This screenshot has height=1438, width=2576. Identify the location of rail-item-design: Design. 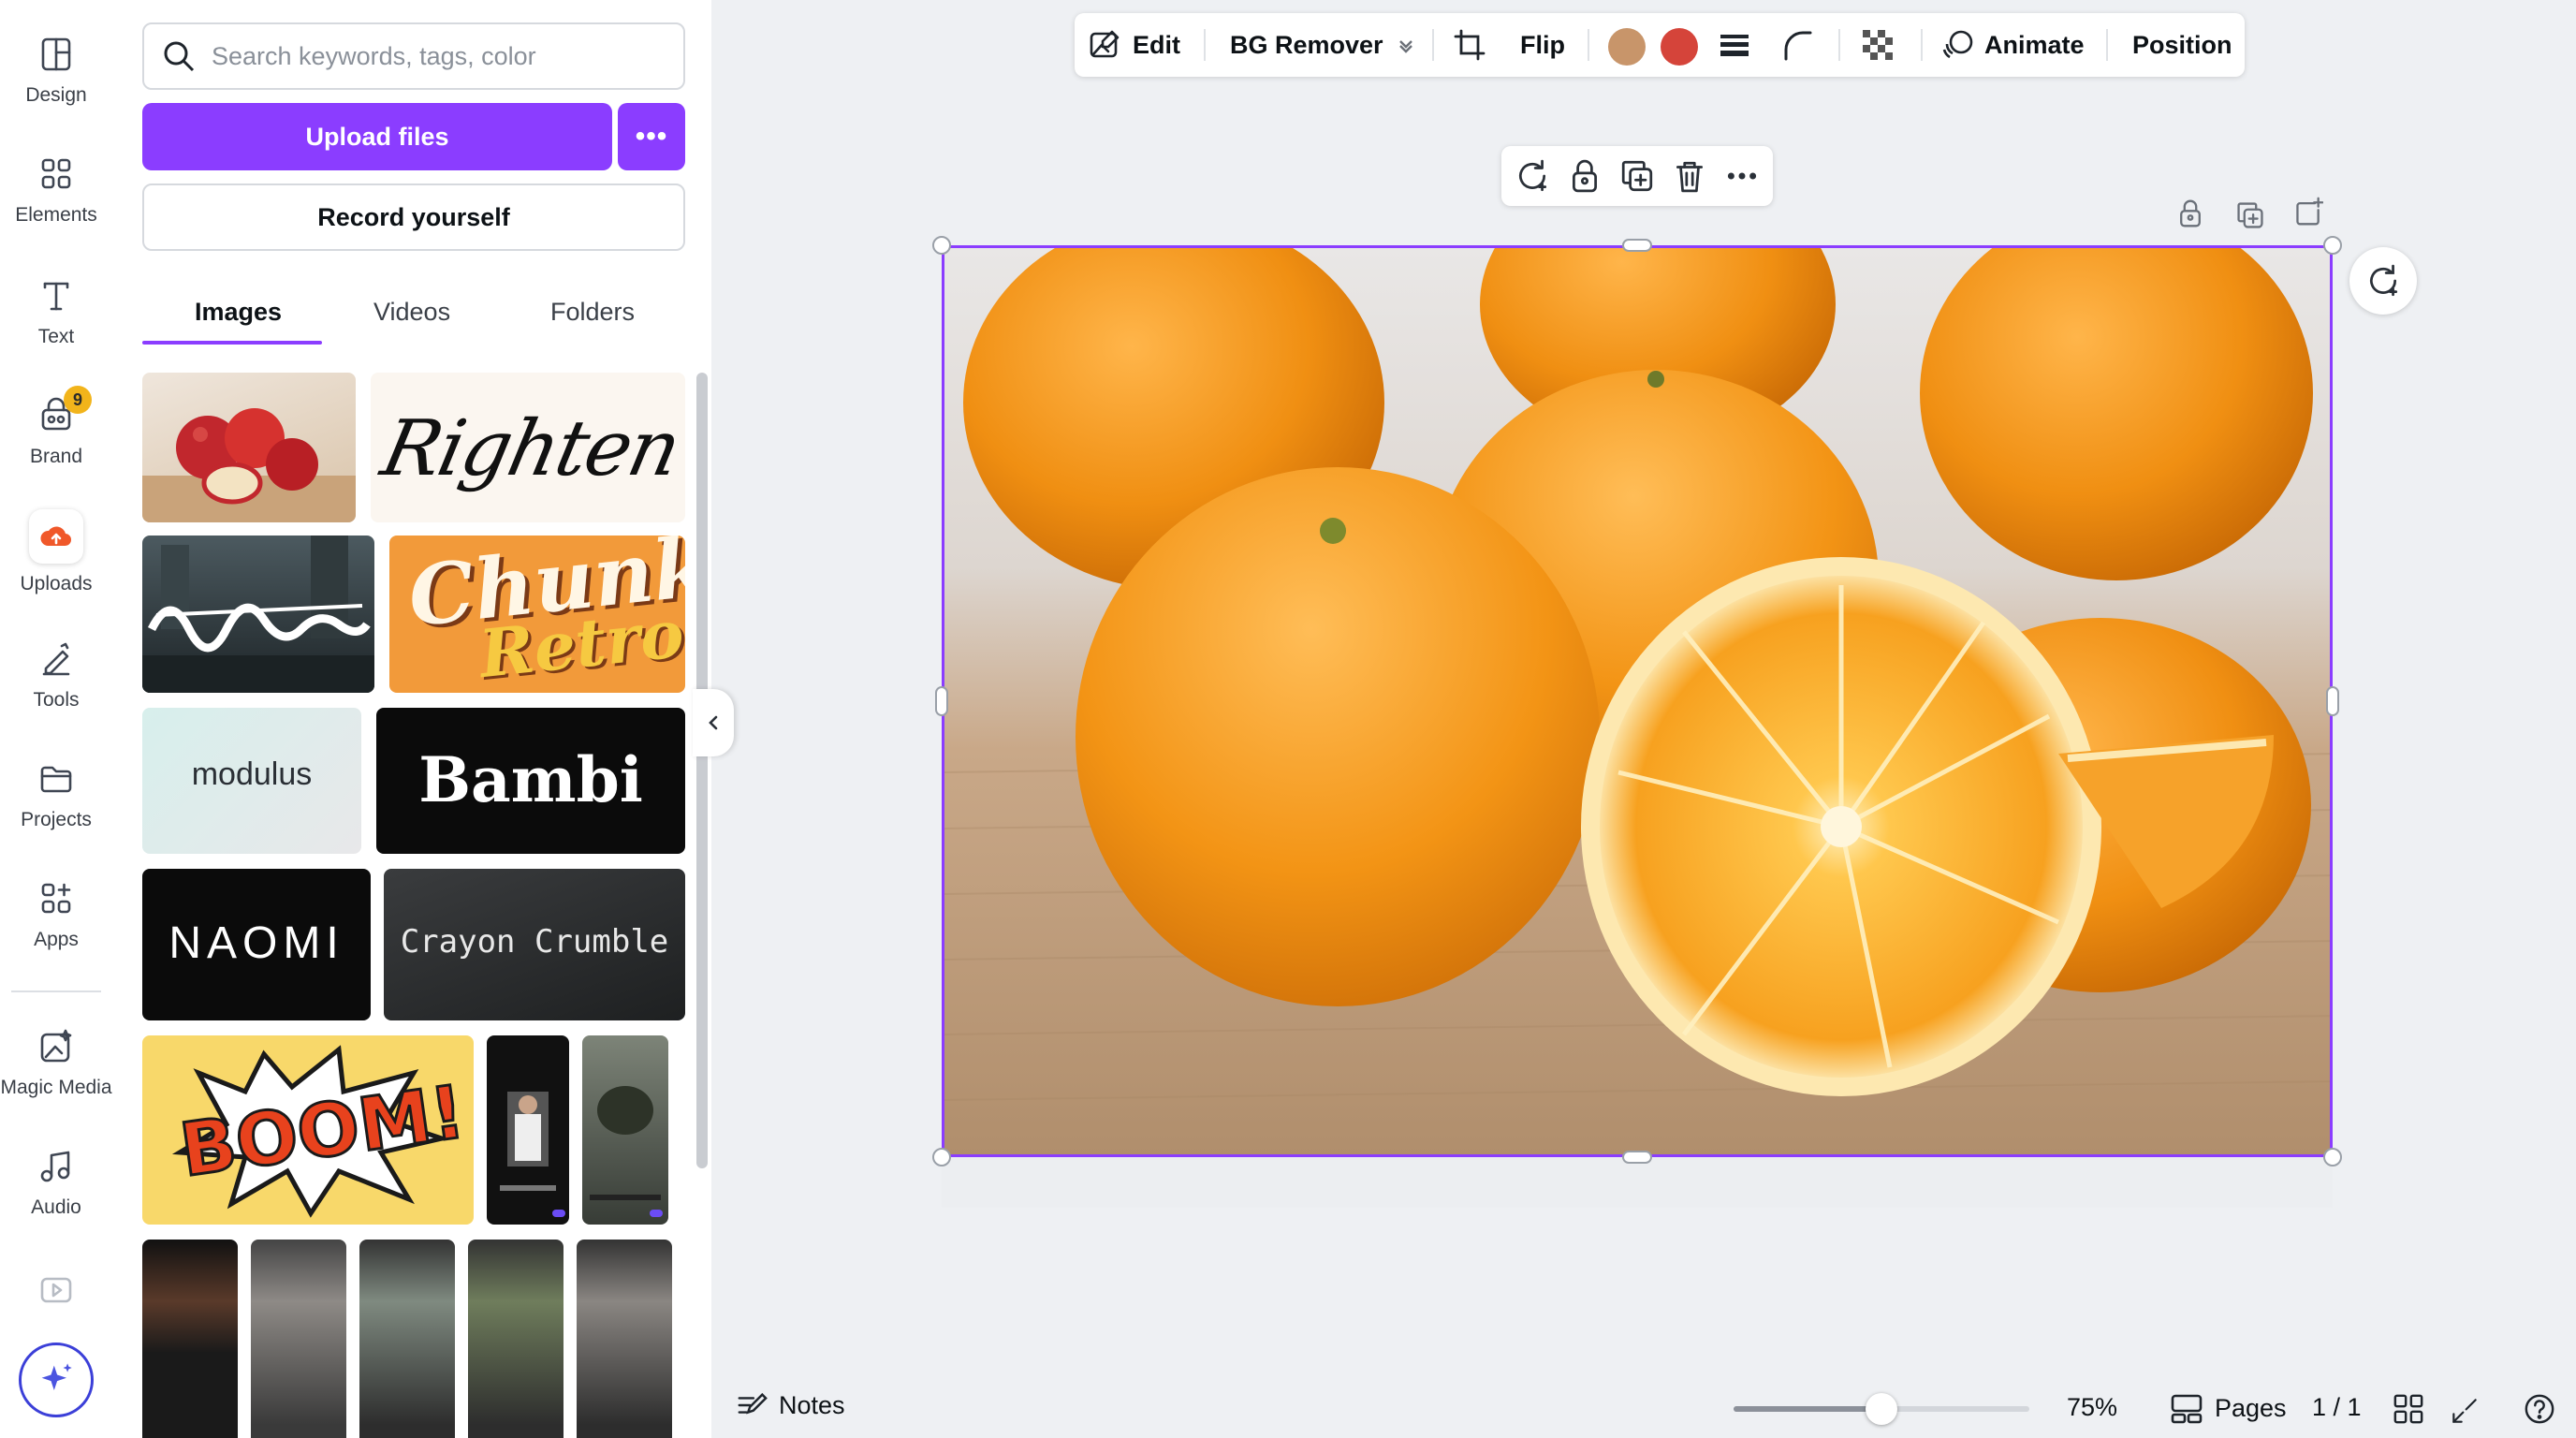
(56, 87).